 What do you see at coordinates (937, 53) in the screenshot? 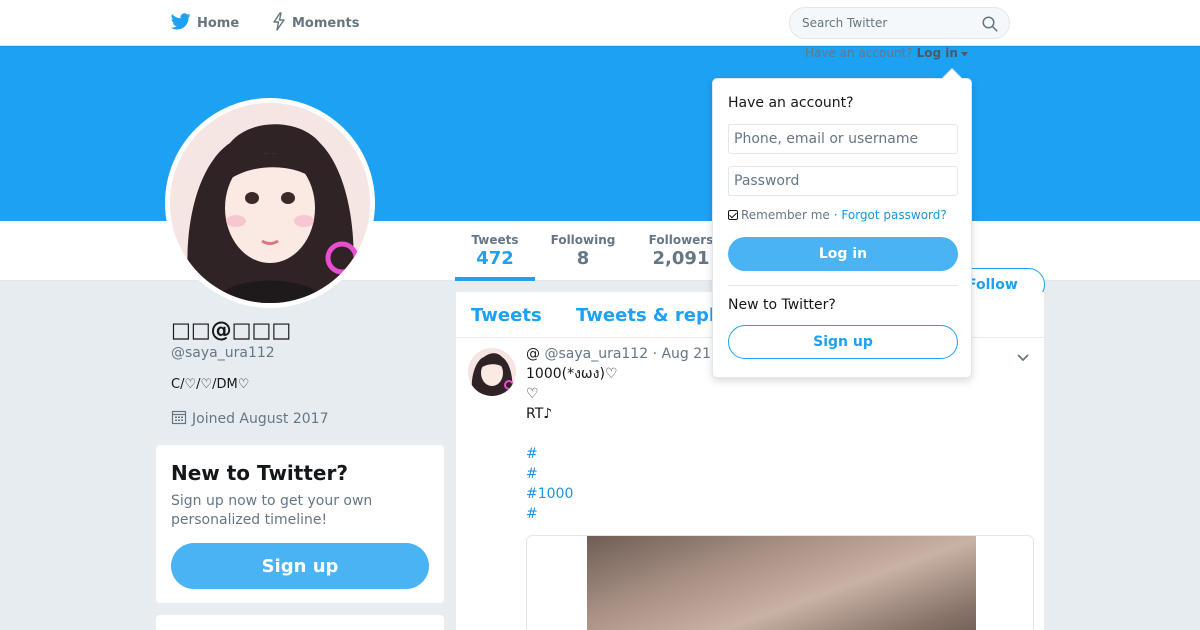
I see `login-link: Log in` at bounding box center [937, 53].